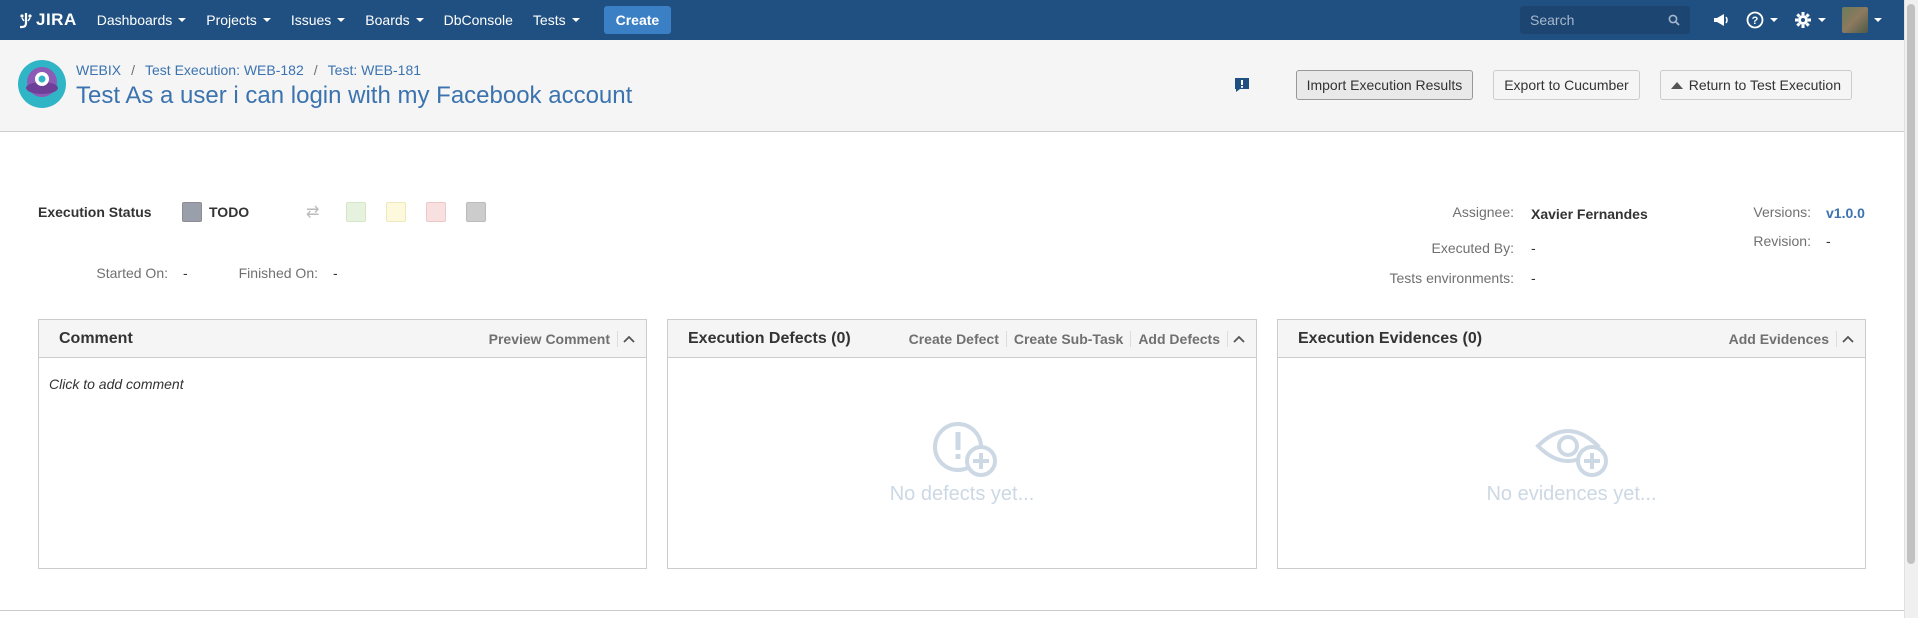 The width and height of the screenshot is (1918, 618). I want to click on tests-environments-value: -, so click(1533, 278).